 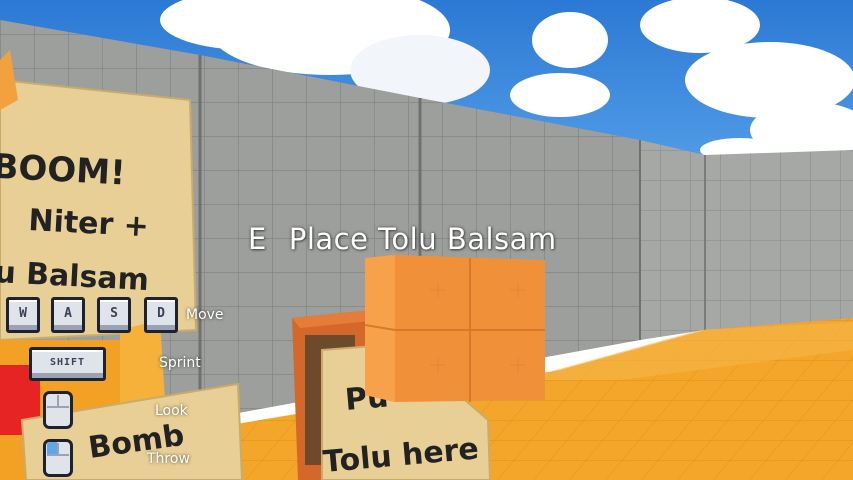 I want to click on throw-label: Throw, so click(x=168, y=459).